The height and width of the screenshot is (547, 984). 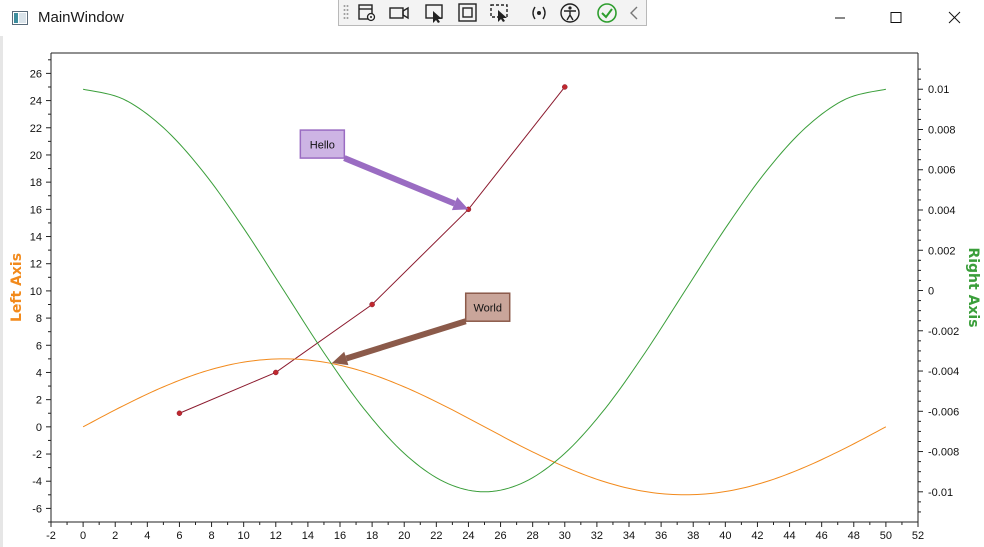 I want to click on x-tick-label: 10, so click(x=244, y=536).